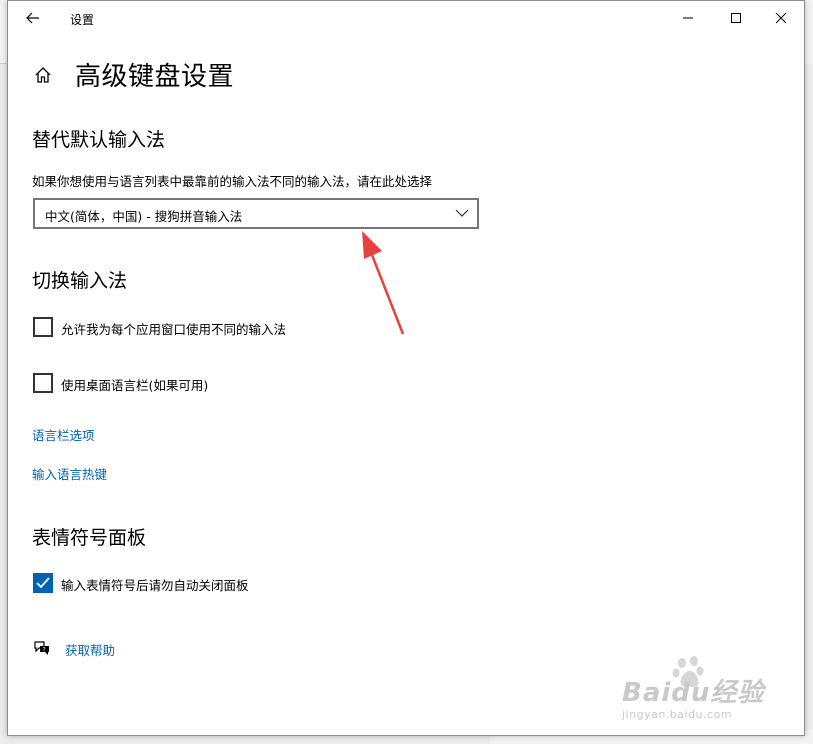 This screenshot has width=813, height=744. I want to click on dropdown-selected-value: 中文(简体，中国) - 搜狗拼音输入法, so click(144, 216).